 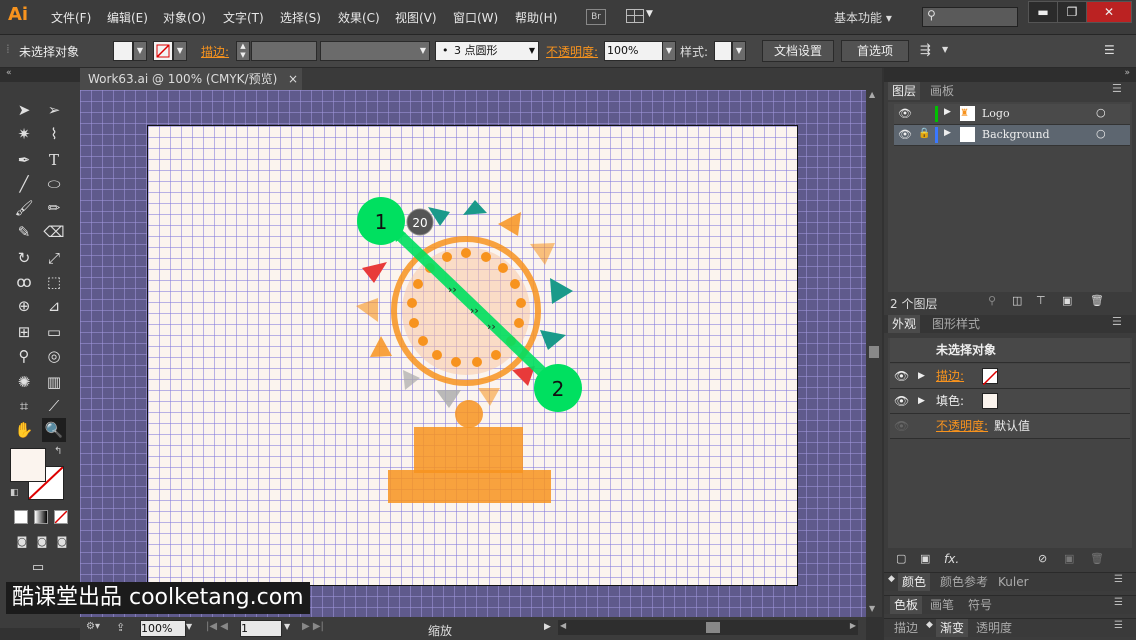 I want to click on fill-swatch, so click(x=990, y=401).